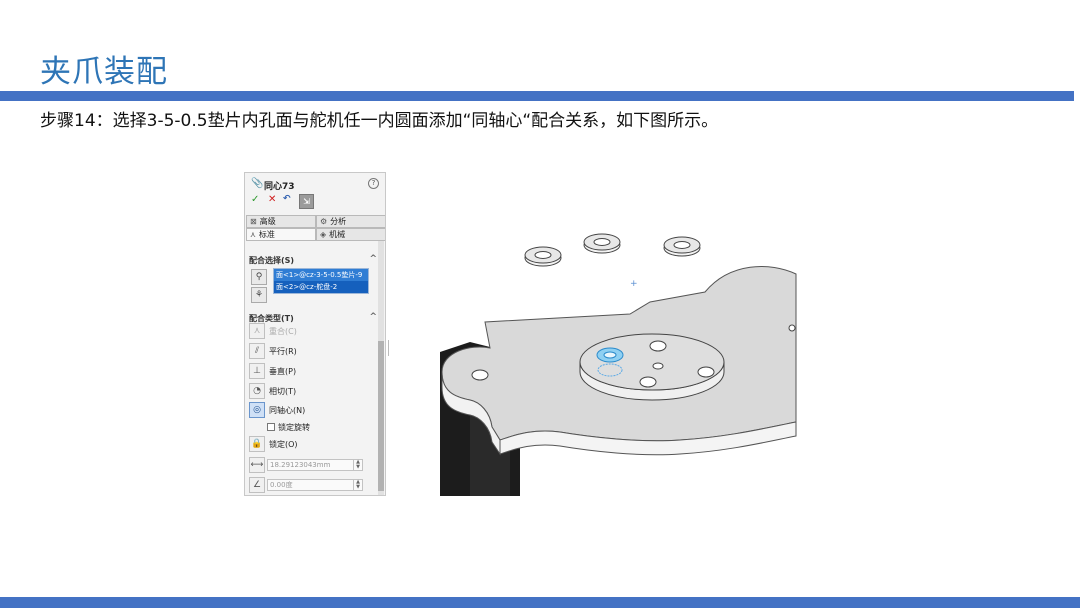 Image resolution: width=1080 pixels, height=608 pixels. I want to click on help-icon: ?, so click(373, 183).